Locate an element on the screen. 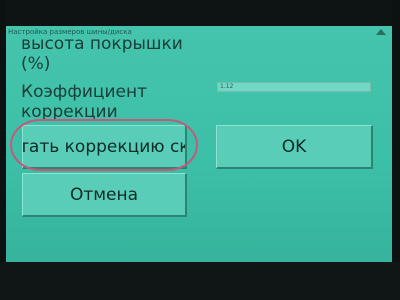 This screenshot has height=300, width=400. tire-height-unit: (%) is located at coordinates (36, 64).